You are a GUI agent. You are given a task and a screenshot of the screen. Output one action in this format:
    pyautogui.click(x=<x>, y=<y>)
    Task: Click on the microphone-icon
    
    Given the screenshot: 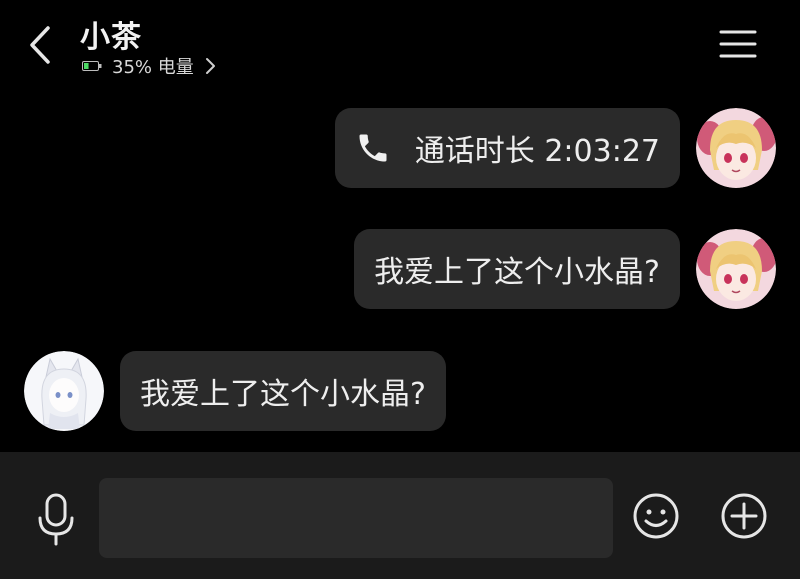 What is the action you would take?
    pyautogui.click(x=56, y=519)
    